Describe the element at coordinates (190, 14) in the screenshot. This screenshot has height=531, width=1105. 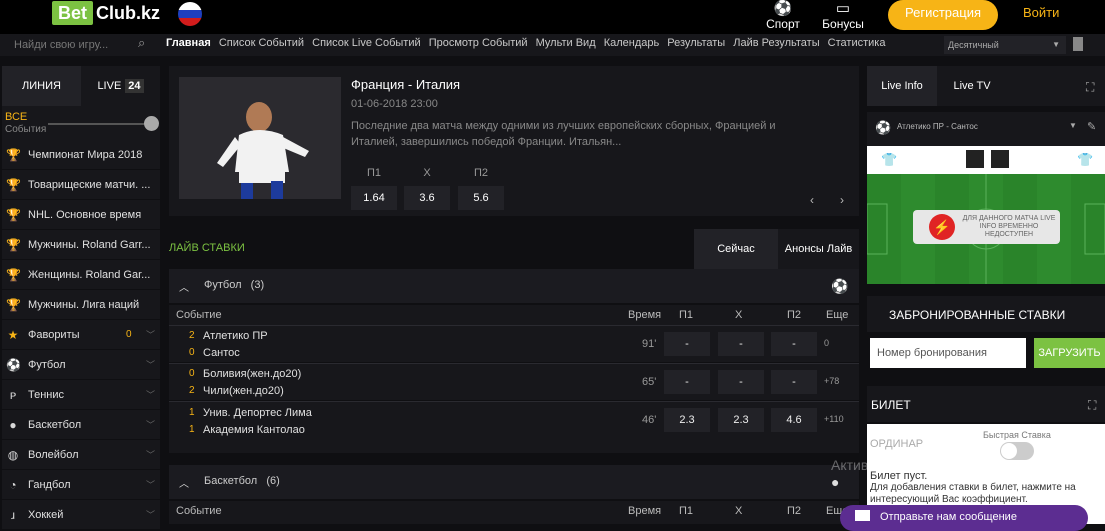
I see `russia-flag-icon` at that location.